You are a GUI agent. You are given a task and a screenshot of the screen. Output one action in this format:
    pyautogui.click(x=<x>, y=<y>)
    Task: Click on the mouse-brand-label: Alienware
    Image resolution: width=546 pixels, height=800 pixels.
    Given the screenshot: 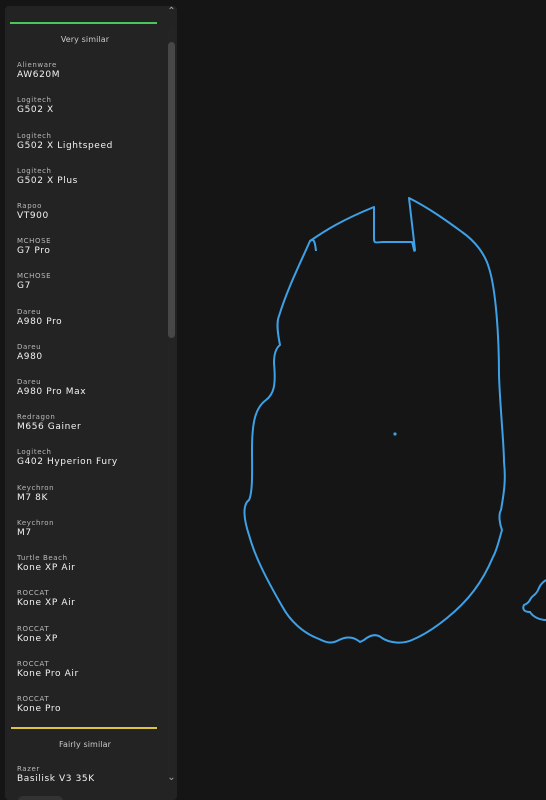 What is the action you would take?
    pyautogui.click(x=37, y=65)
    